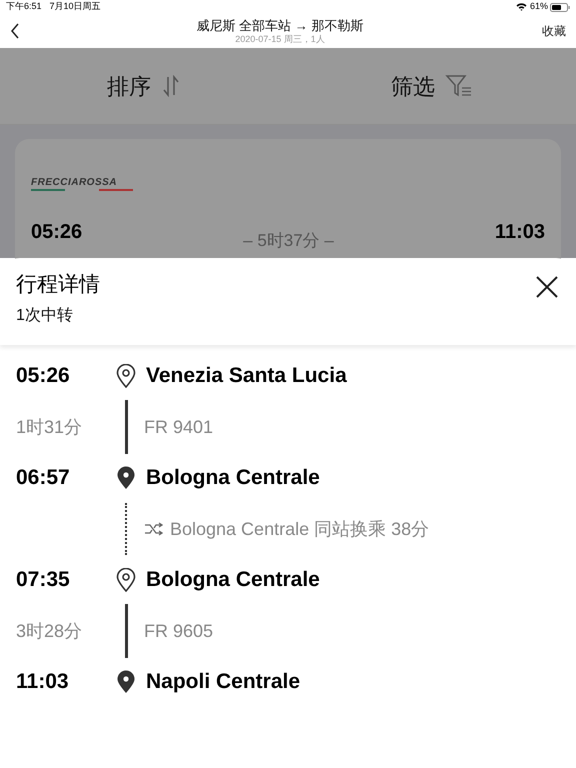 The image size is (576, 768). Describe the element at coordinates (521, 7) in the screenshot. I see `wifi-icon` at that location.